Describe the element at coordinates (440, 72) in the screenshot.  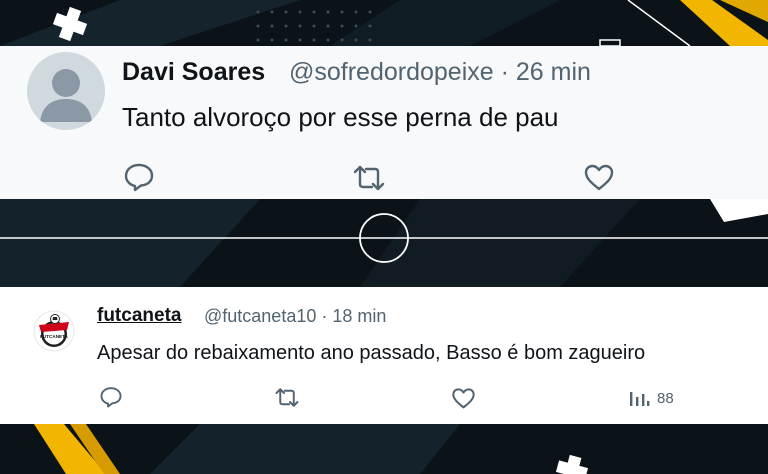
I see `handle-and-time: @sofredordopeixe · 26 min` at that location.